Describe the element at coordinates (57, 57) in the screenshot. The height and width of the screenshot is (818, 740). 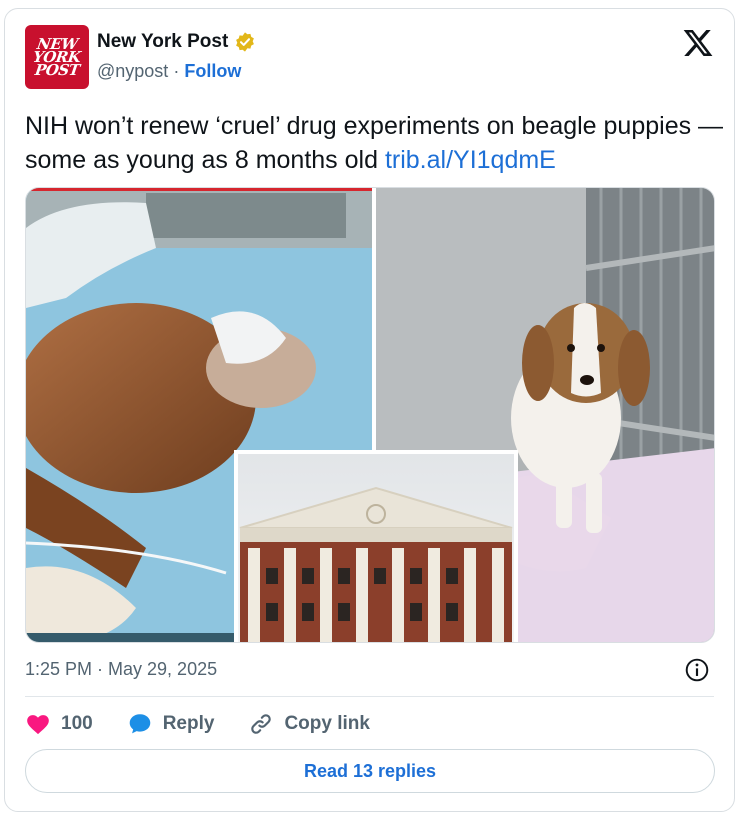
I see `nypost-avatar: NEW YORK POST` at that location.